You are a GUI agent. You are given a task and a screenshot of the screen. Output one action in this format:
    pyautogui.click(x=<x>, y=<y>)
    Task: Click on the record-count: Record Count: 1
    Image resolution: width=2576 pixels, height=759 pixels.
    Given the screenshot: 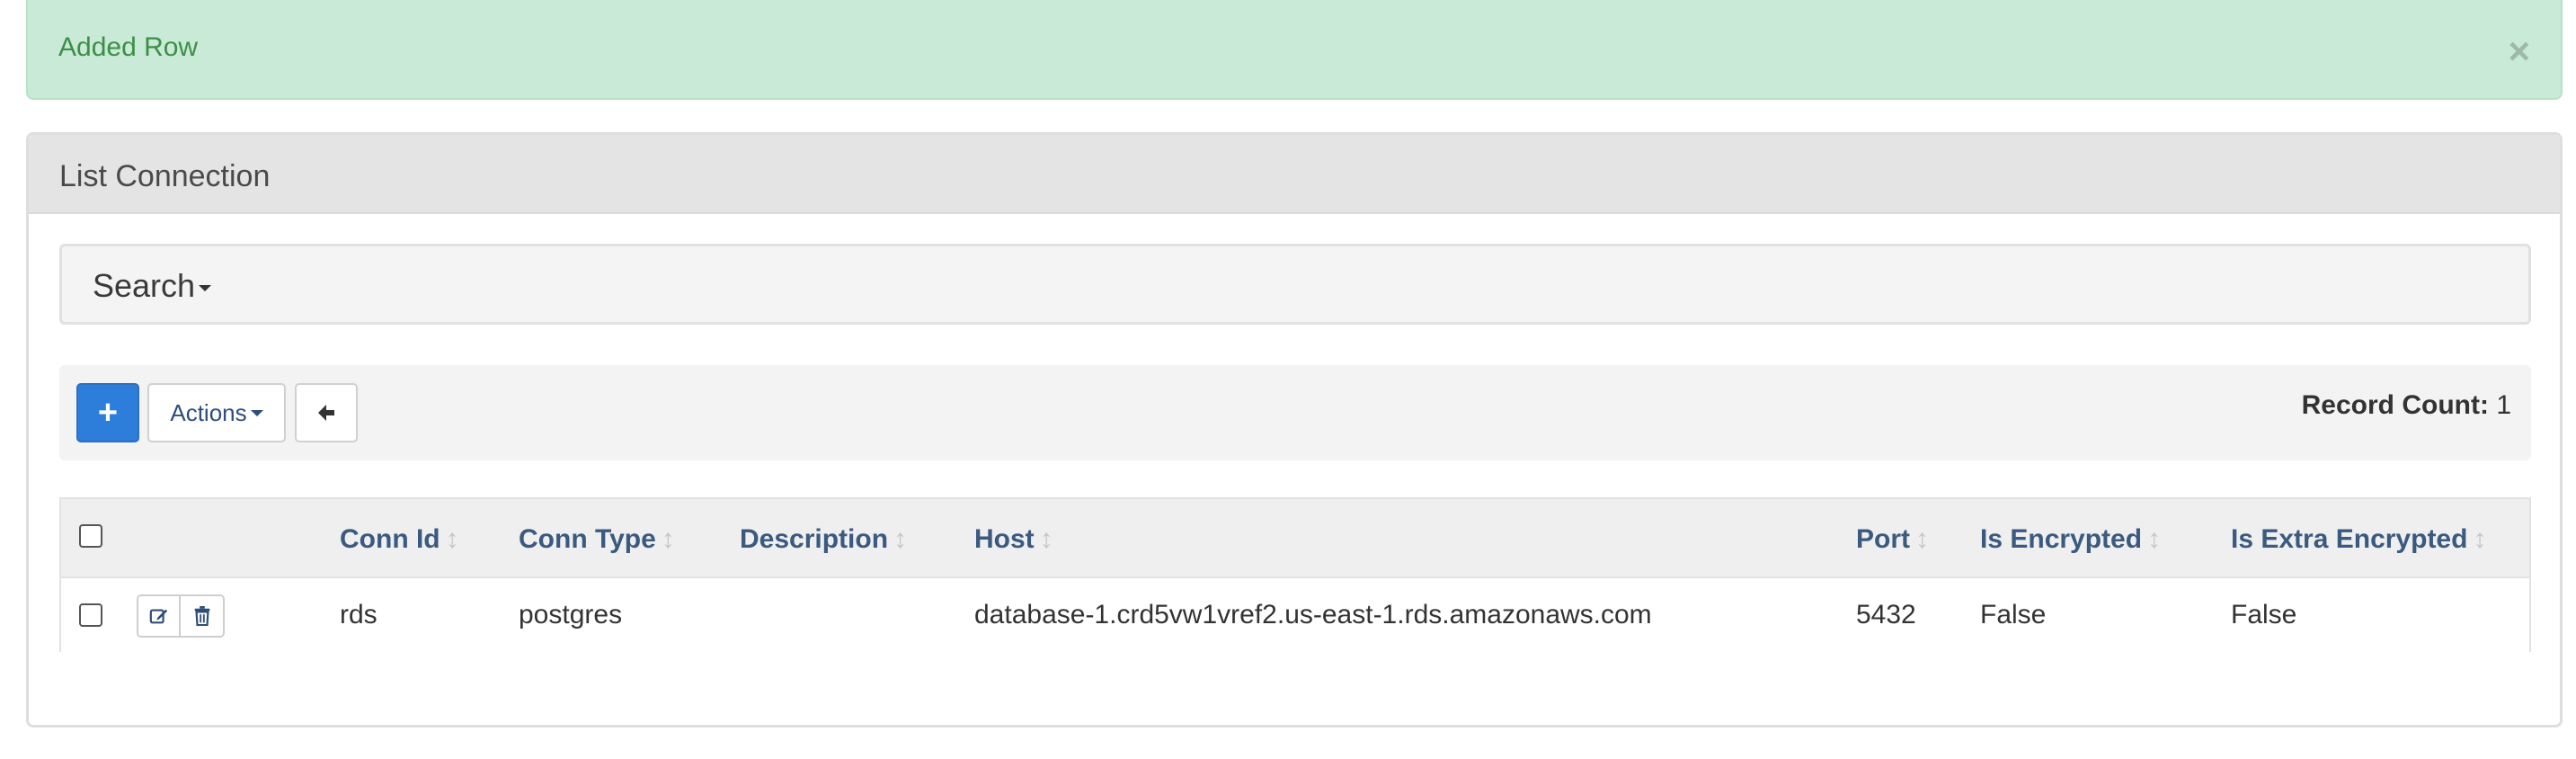 What is the action you would take?
    pyautogui.click(x=2406, y=406)
    